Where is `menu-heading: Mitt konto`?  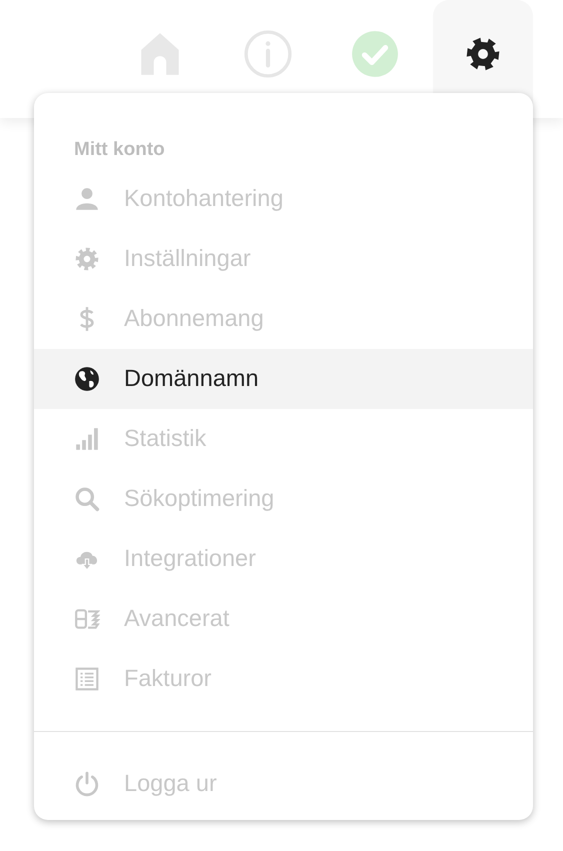 menu-heading: Mitt konto is located at coordinates (119, 150).